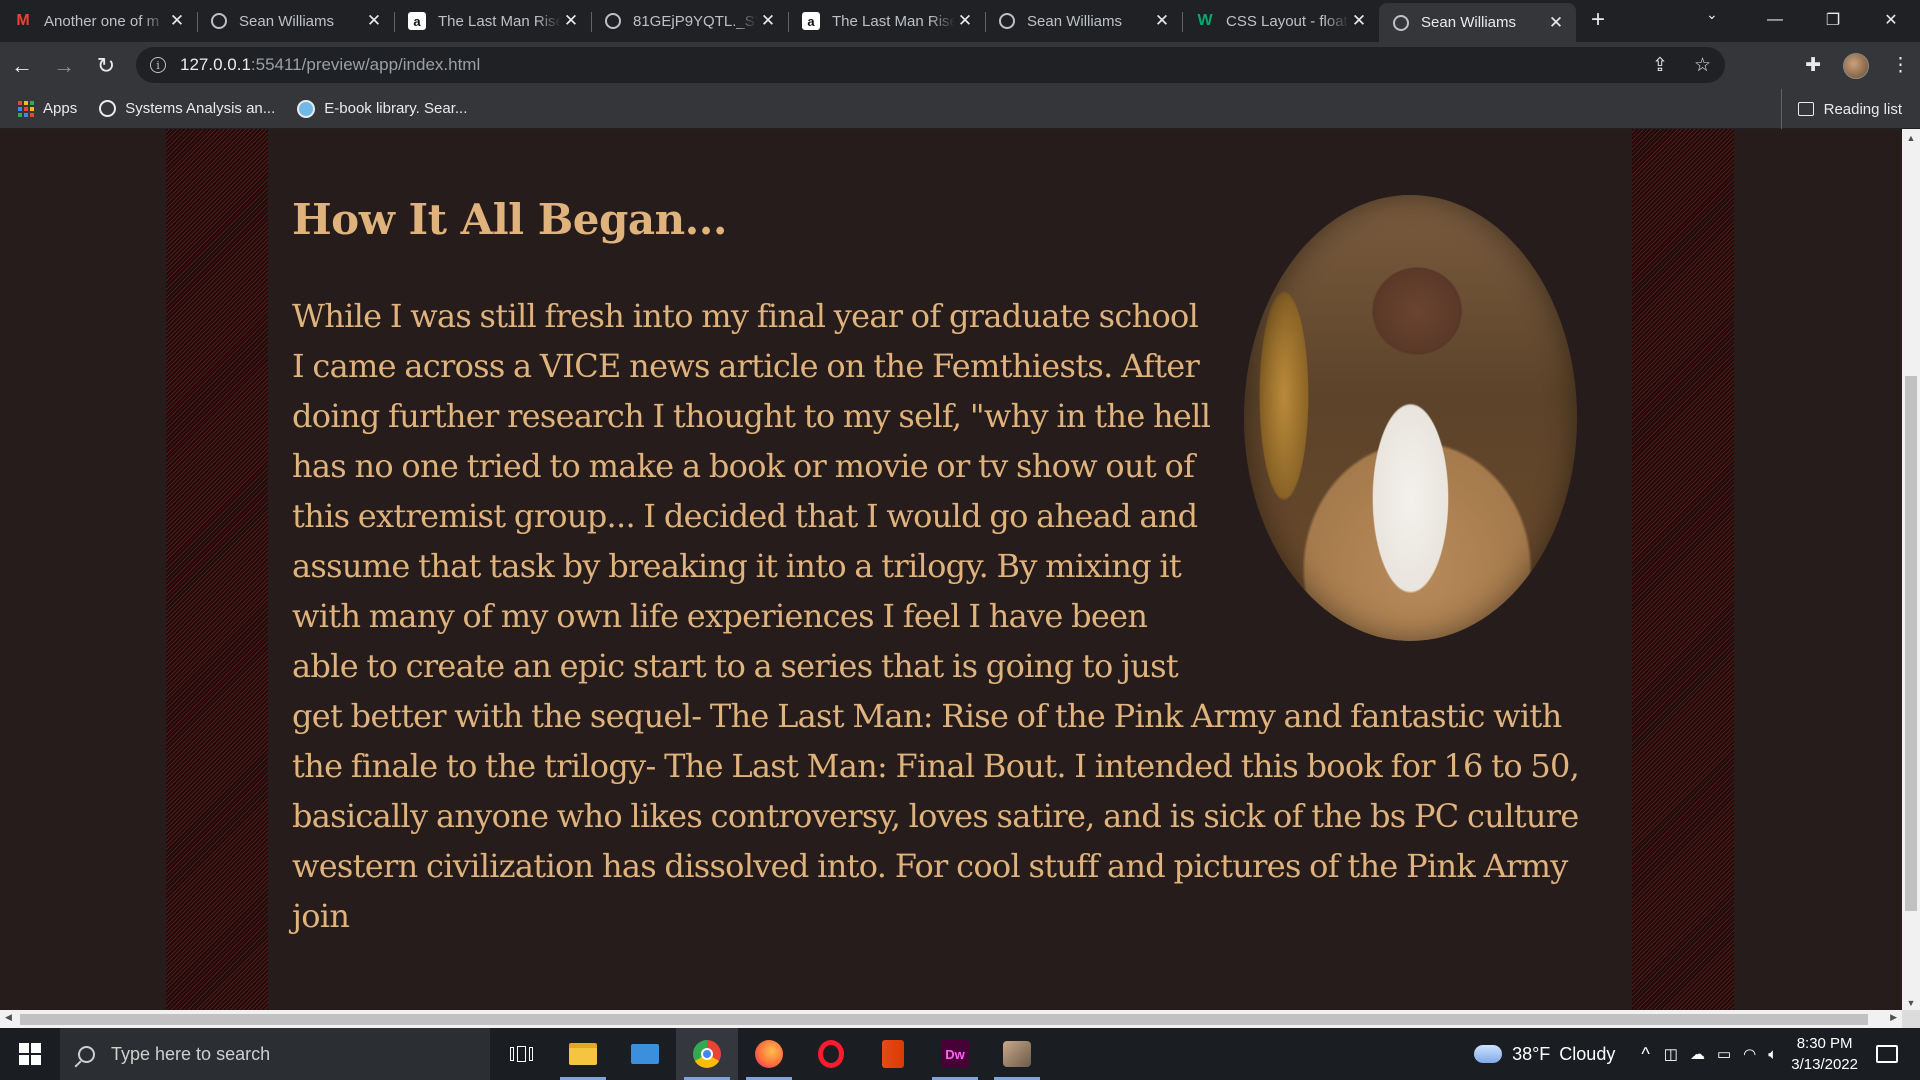  I want to click on tab-1: Sean Williams ✕, so click(295, 21).